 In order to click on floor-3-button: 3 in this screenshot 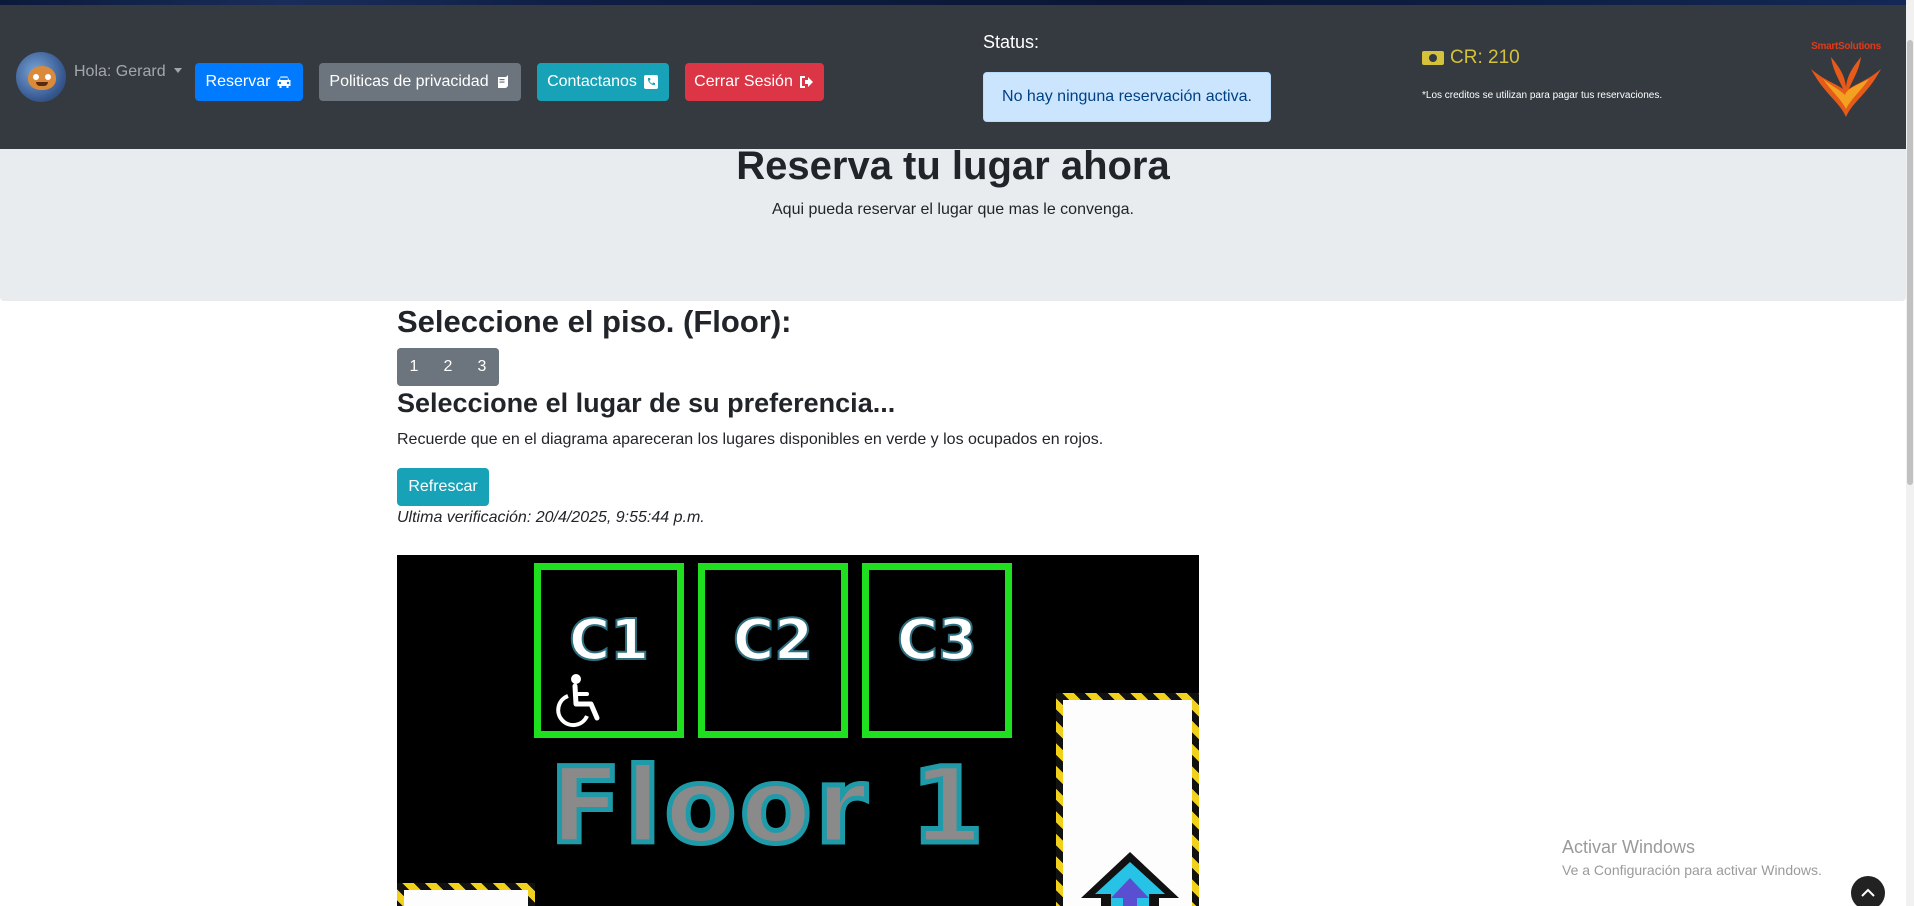, I will do `click(482, 367)`.